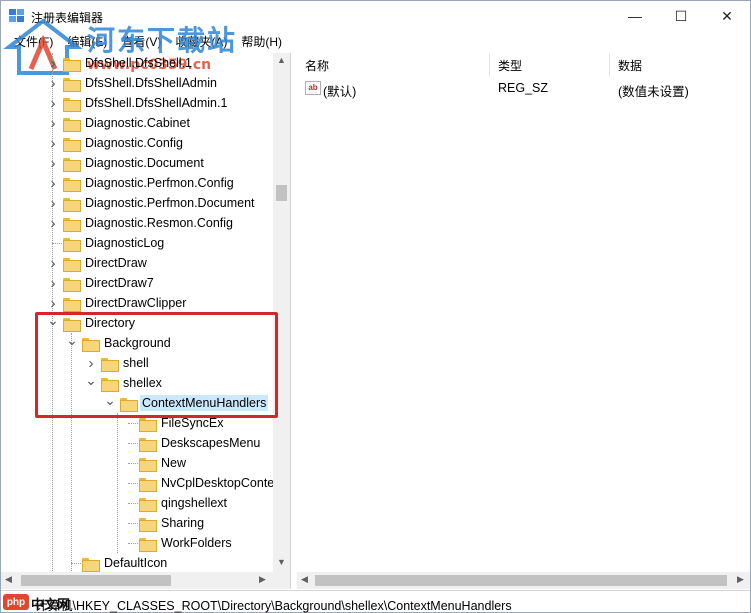  What do you see at coordinates (521, 580) in the screenshot?
I see `values-horizontal-scroll-thumb` at bounding box center [521, 580].